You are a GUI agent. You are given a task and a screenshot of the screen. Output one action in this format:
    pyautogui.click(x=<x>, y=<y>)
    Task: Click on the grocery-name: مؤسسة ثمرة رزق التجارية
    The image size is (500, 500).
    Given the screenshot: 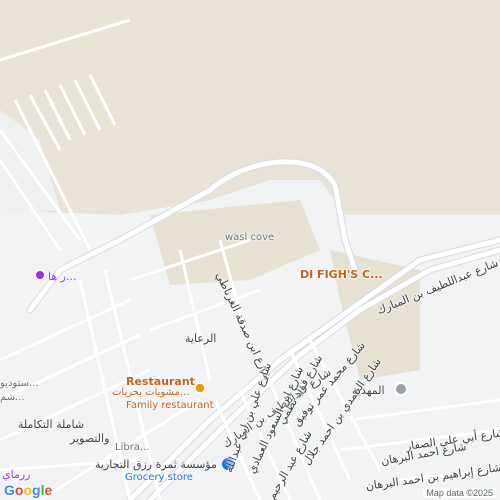 What is the action you would take?
    pyautogui.click(x=156, y=464)
    